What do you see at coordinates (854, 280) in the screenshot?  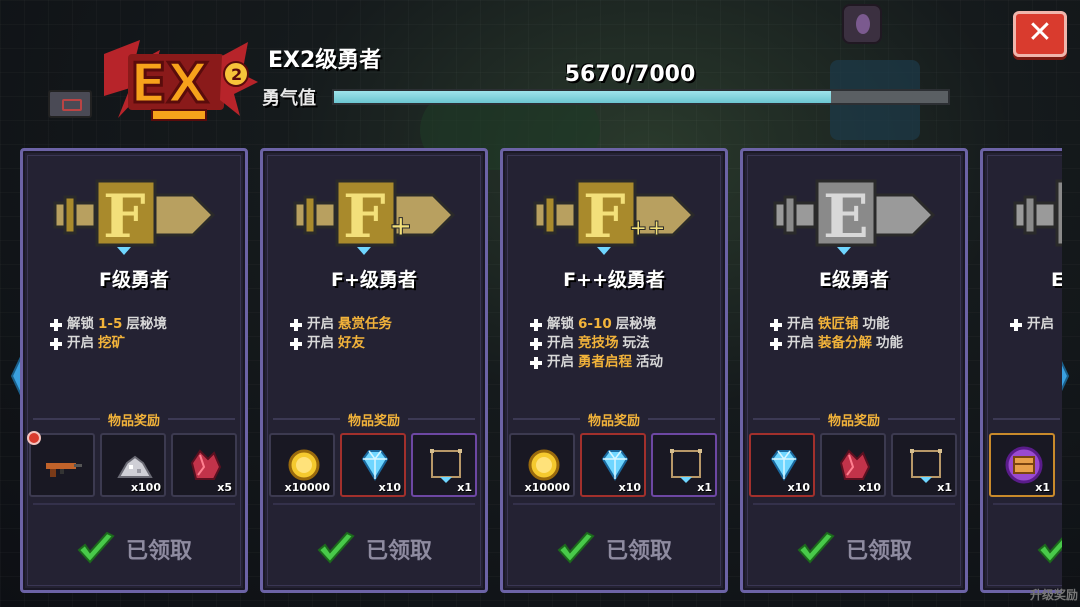 I see `rank-name: E级勇者` at bounding box center [854, 280].